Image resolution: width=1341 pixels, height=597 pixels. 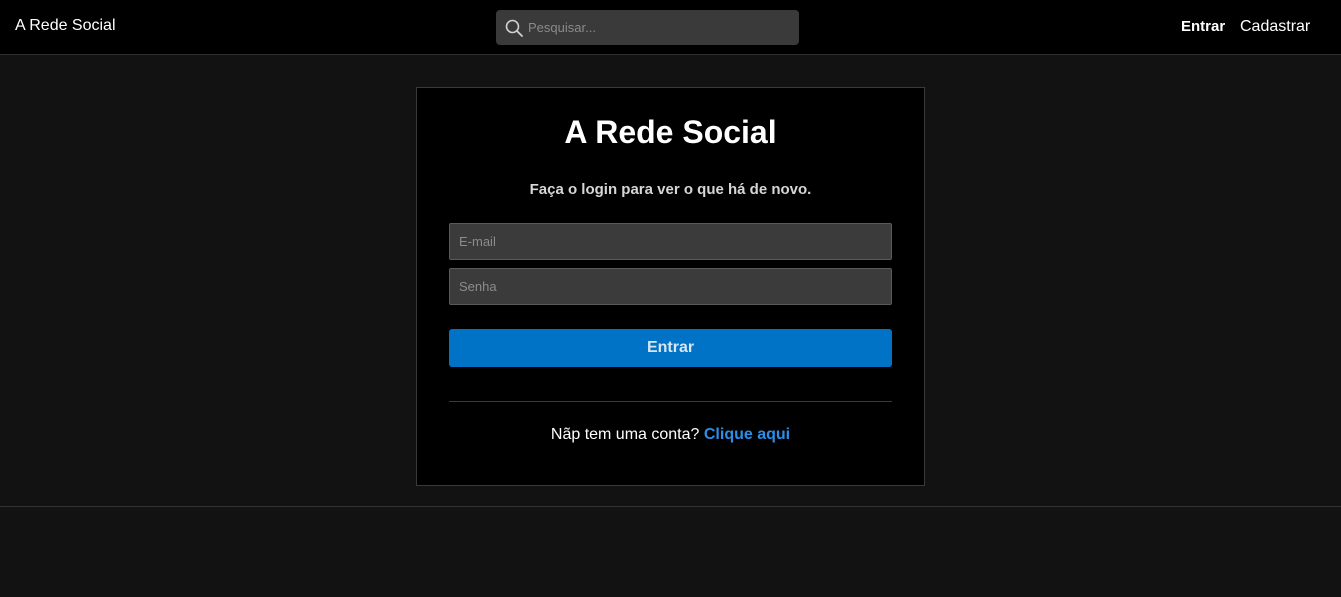 What do you see at coordinates (660, 27) in the screenshot?
I see `search-input` at bounding box center [660, 27].